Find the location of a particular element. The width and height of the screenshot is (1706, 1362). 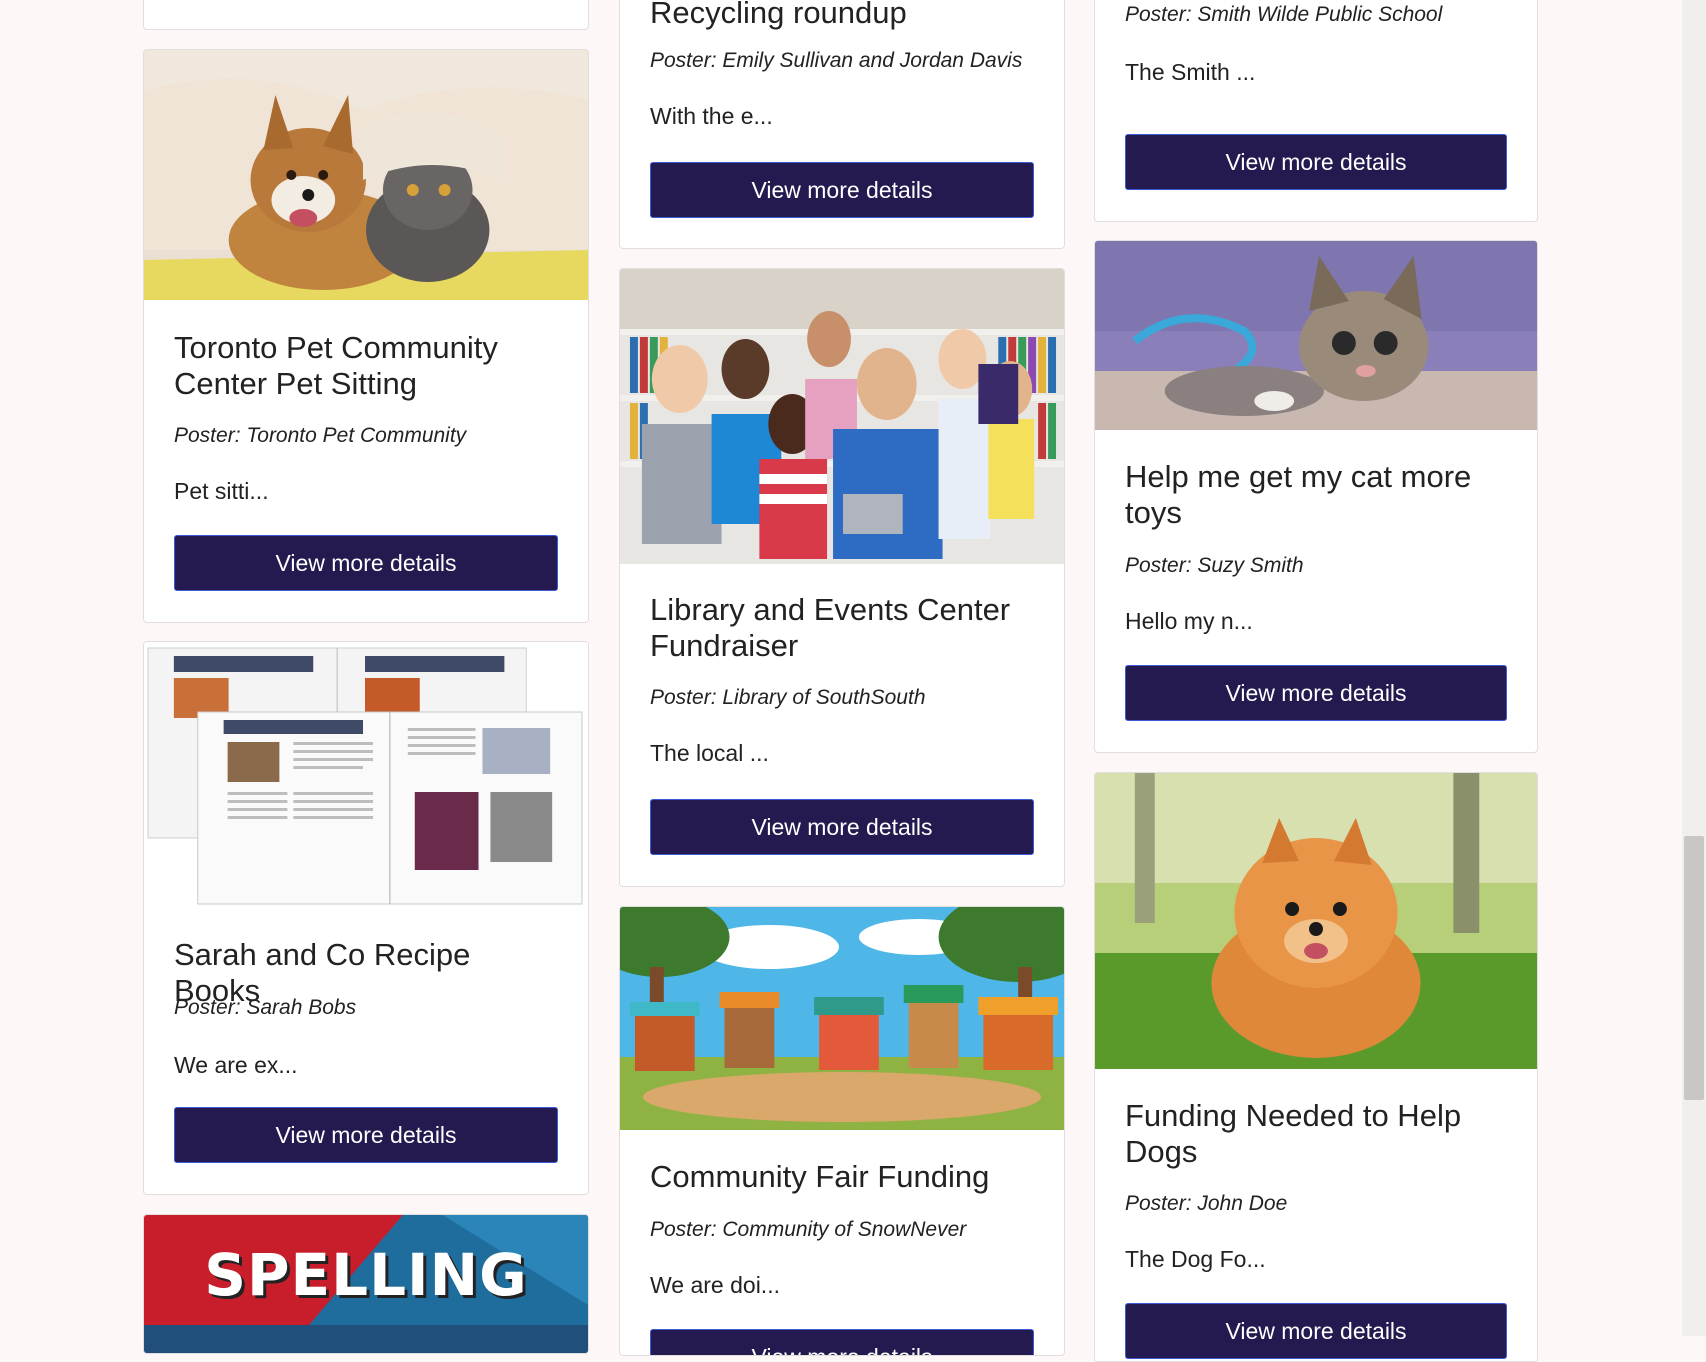

post-card-spelling-bee: SPELLING is located at coordinates (366, 1284).